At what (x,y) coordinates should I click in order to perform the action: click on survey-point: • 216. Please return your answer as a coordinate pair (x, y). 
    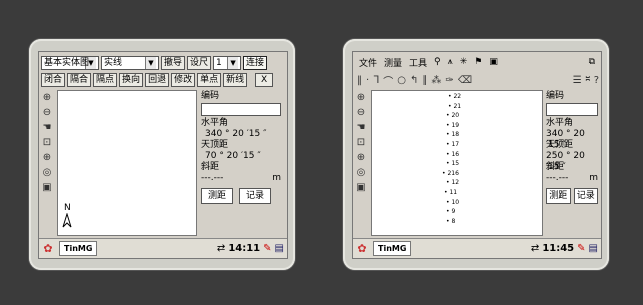
    Looking at the image, I should click on (450, 173).